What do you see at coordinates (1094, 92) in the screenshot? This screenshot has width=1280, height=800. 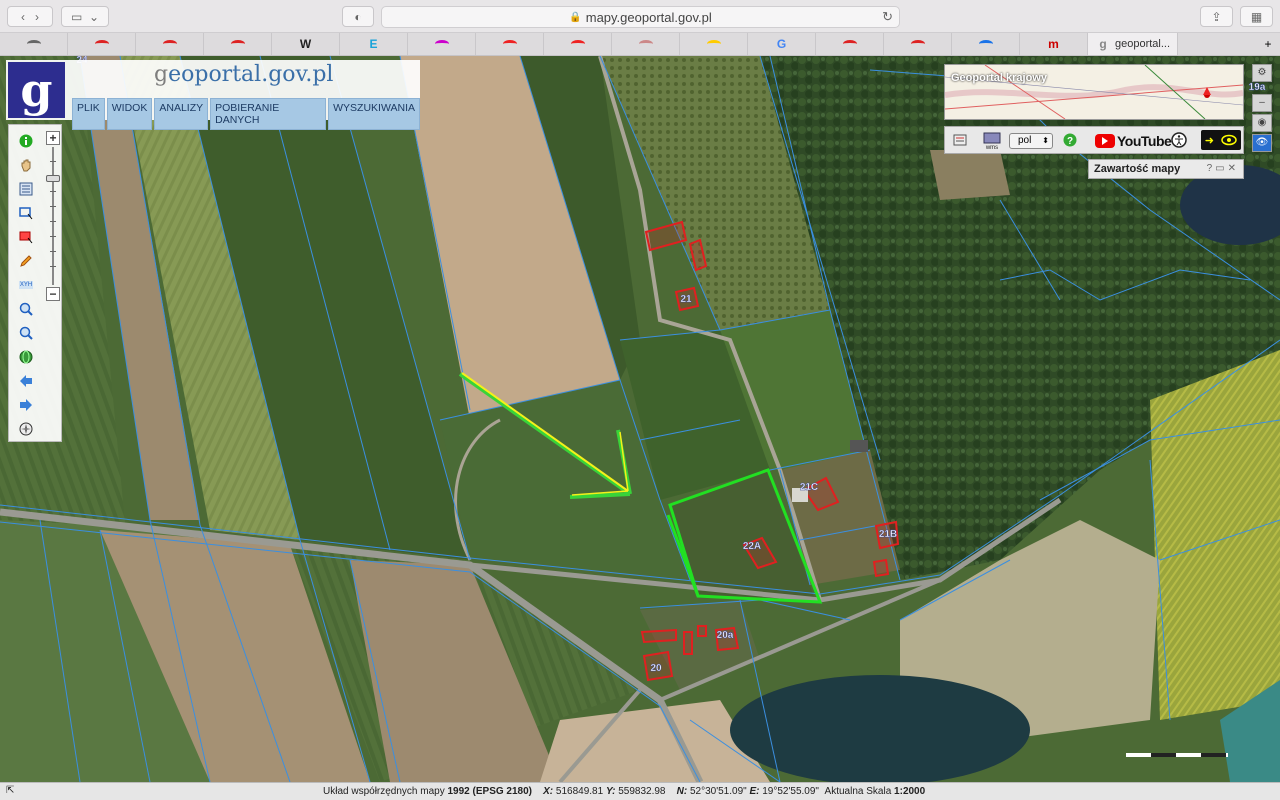 I see `overview-map: Geoportal krajowy` at bounding box center [1094, 92].